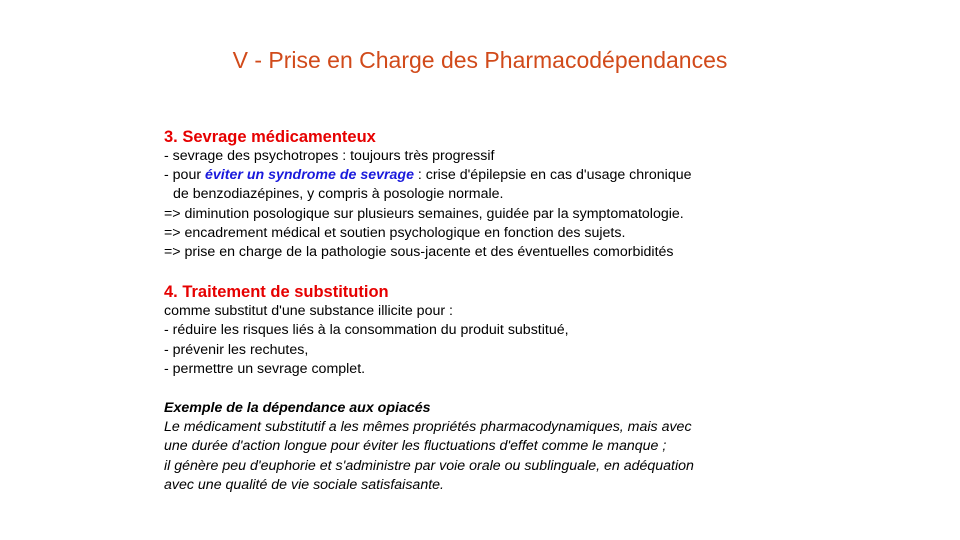 The height and width of the screenshot is (540, 960). I want to click on highlighted-phrase: éviter un syndrome de sevrage, so click(309, 175).